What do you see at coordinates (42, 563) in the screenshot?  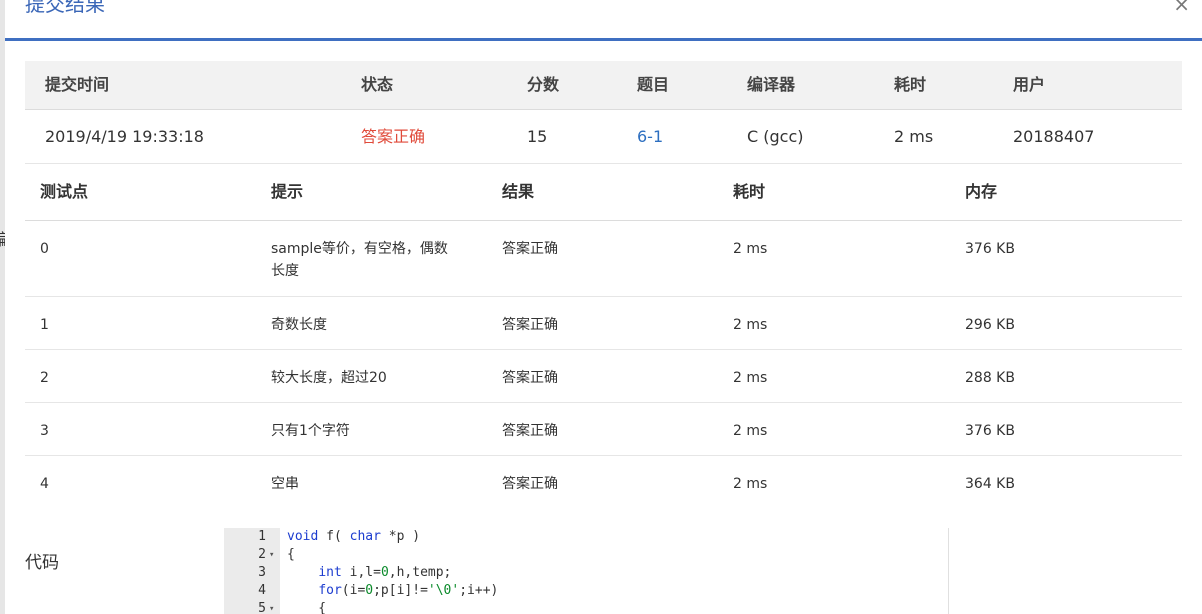 I see `code-label: 代码` at bounding box center [42, 563].